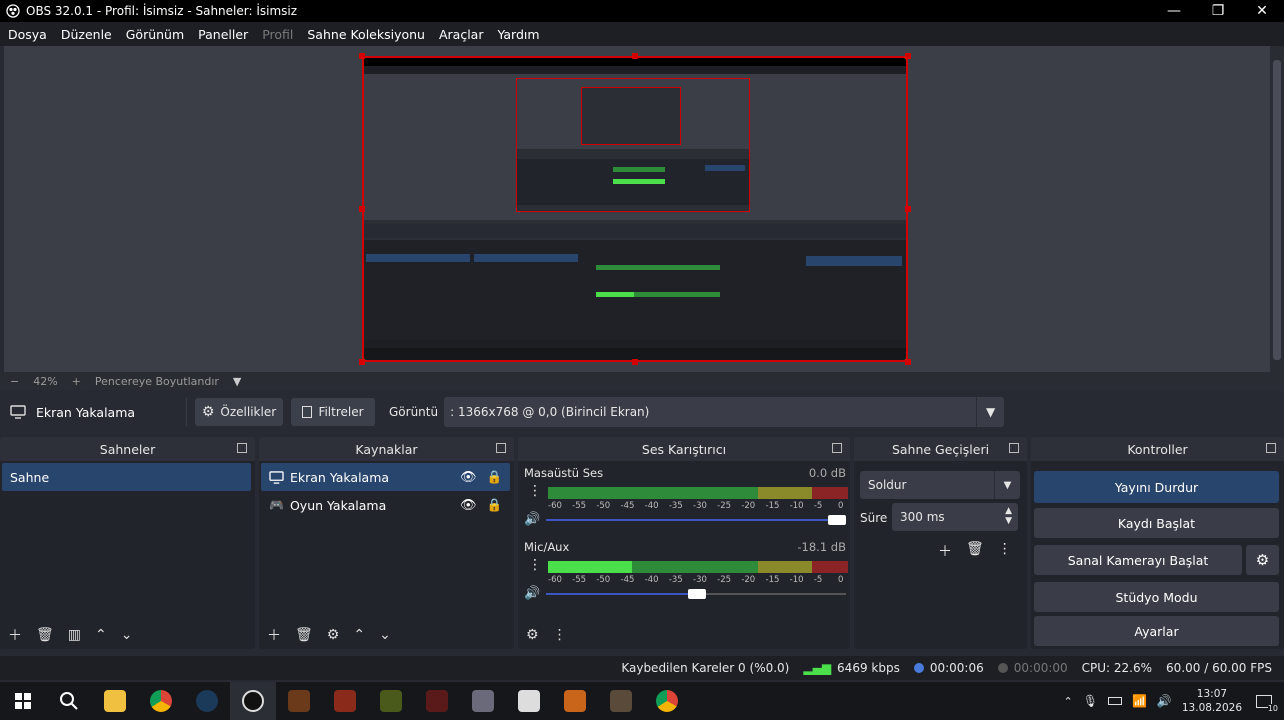 The height and width of the screenshot is (720, 1284). What do you see at coordinates (385, 505) in the screenshot?
I see `source-item: 🎮 Oyun Yakalama 👁 🔒` at bounding box center [385, 505].